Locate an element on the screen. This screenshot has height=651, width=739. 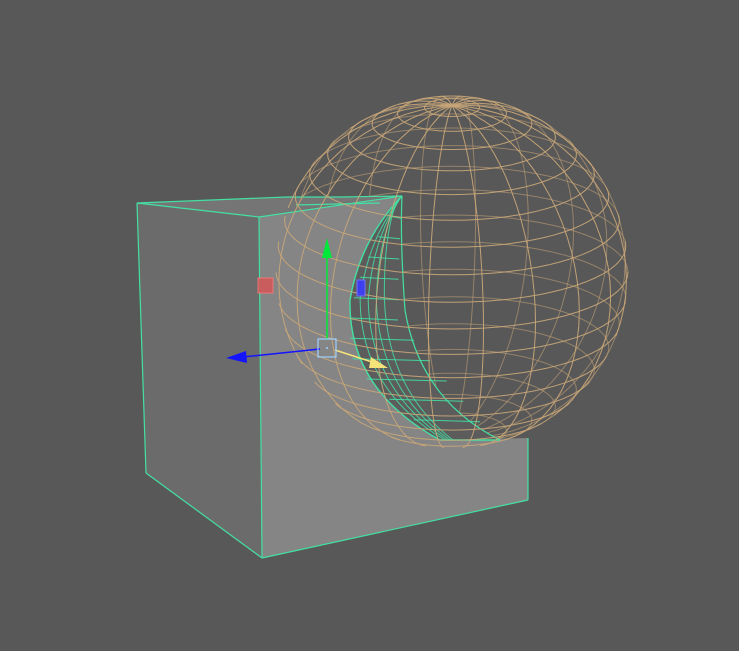
yz-plane-handle is located at coordinates (265, 285).